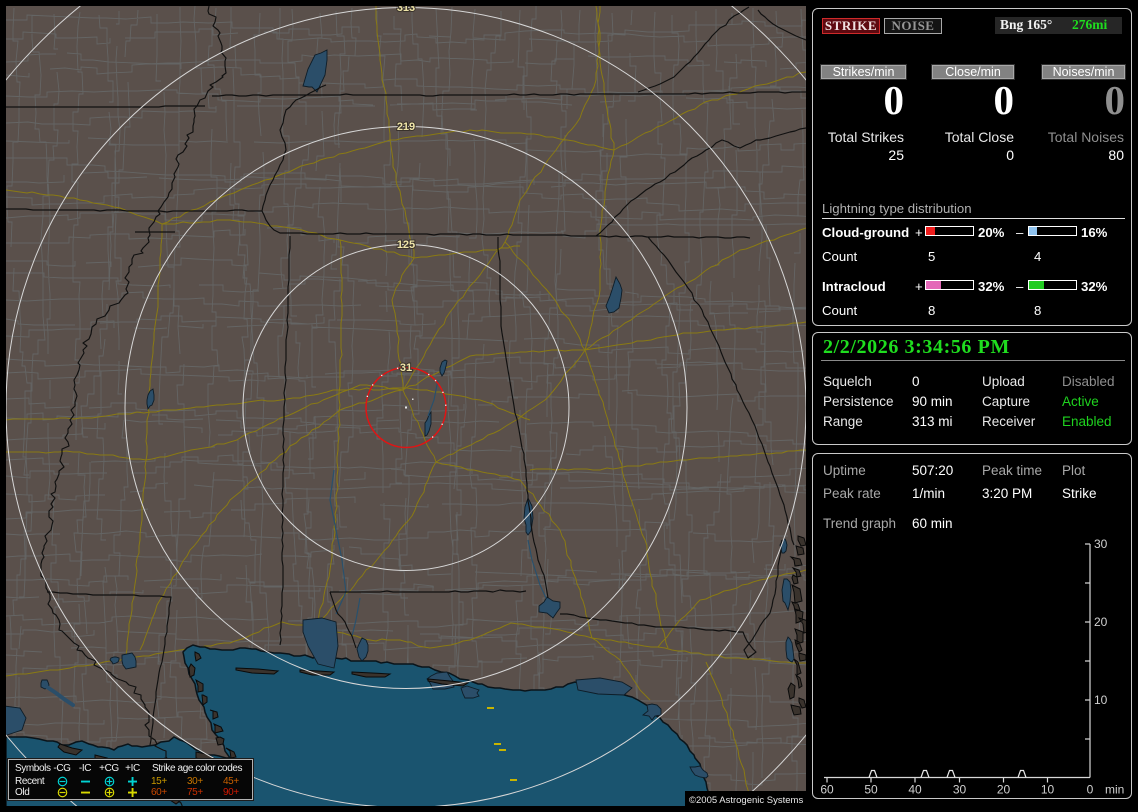 The image size is (1138, 812). What do you see at coordinates (406, 368) in the screenshot?
I see `svg-text: 31` at bounding box center [406, 368].